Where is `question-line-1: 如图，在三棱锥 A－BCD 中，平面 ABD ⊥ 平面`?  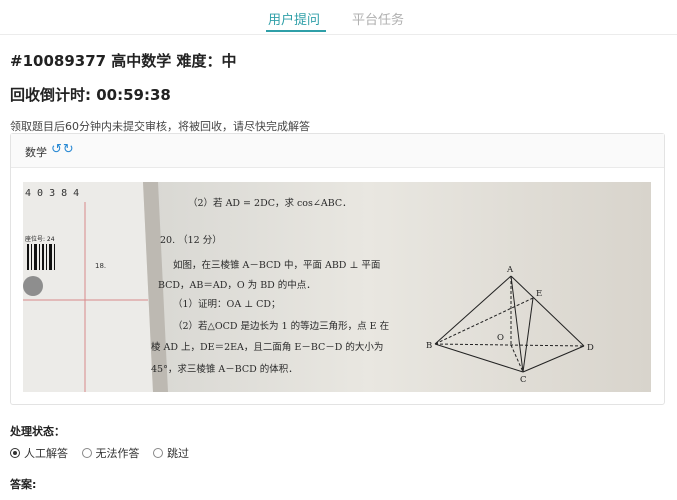
question-line-1: 如图，在三棱锥 A－BCD 中，平面 ABD ⊥ 平面 is located at coordinates (276, 265).